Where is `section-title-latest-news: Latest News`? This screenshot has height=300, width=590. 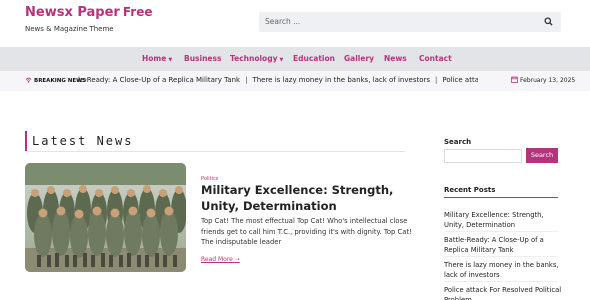
section-title-latest-news: Latest News is located at coordinates (79, 141).